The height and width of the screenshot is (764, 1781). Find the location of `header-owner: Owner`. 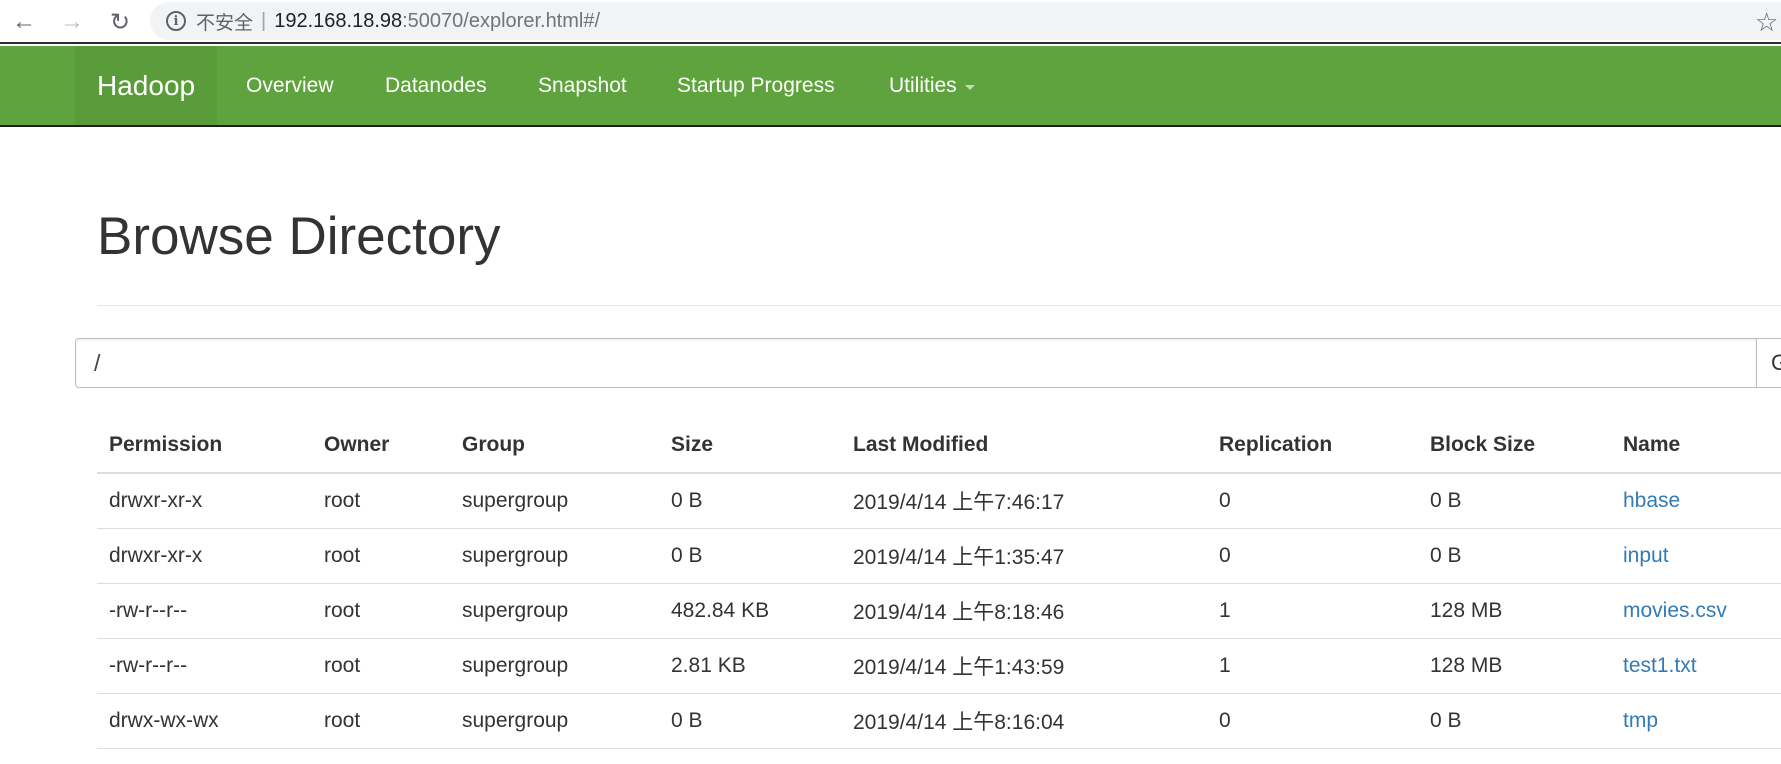

header-owner: Owner is located at coordinates (381, 446).